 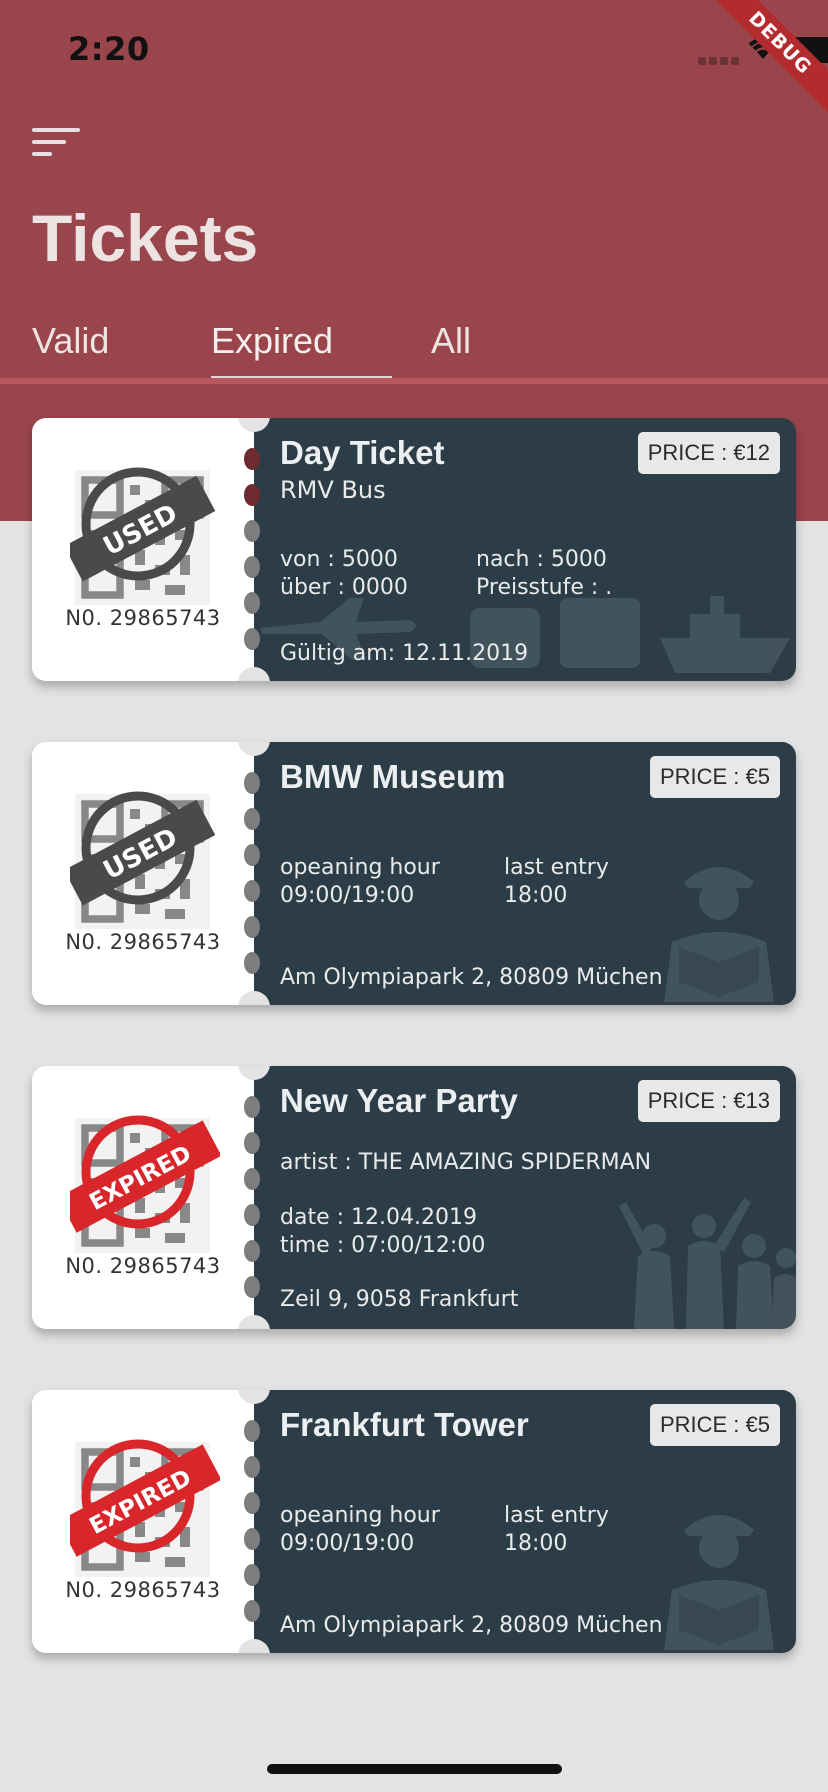 I want to click on info-line: nach : 5000, so click(x=541, y=559).